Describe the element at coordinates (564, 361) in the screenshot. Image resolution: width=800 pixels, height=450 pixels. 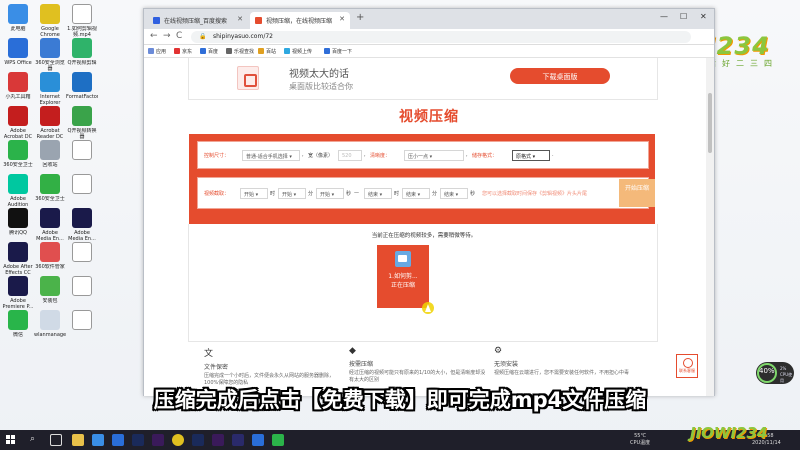
I see `feature-no-install: ⚙ 无须安装 视频压缩在云端进行，您不需要安装任何软件，不用担心中毒` at that location.